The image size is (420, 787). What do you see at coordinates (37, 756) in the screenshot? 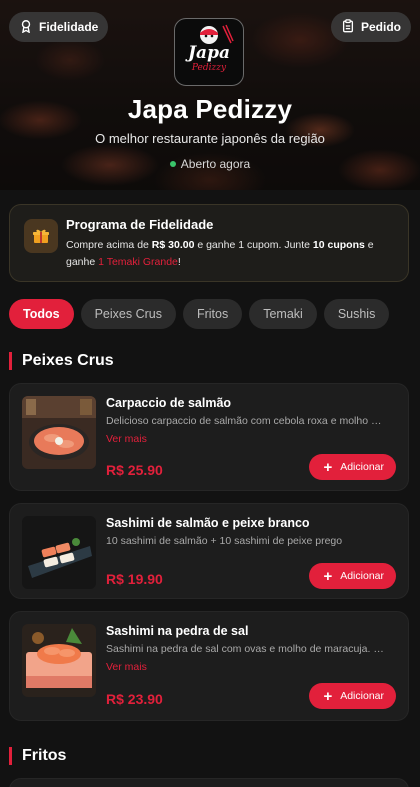
I see `section-title-fritos: Fritos` at bounding box center [37, 756].